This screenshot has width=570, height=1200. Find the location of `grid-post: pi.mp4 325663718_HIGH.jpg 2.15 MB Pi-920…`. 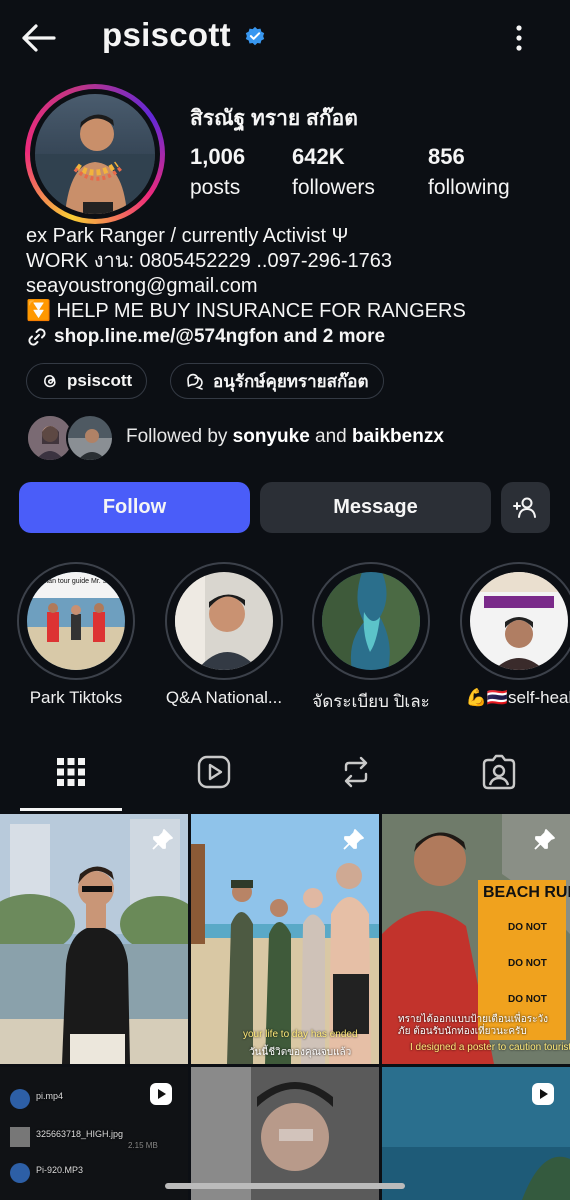

grid-post: pi.mp4 325663718_HIGH.jpg 2.15 MB Pi-920… is located at coordinates (94, 1133).